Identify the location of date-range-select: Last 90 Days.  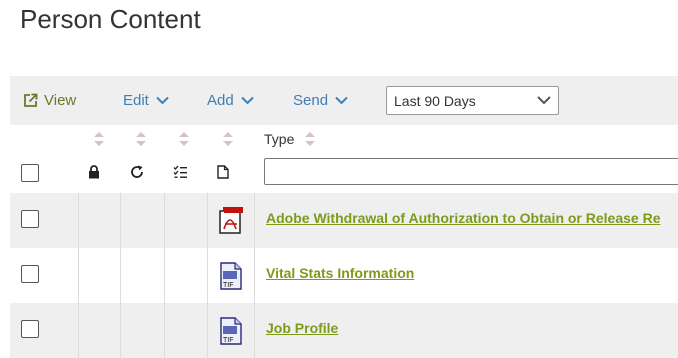
(472, 100).